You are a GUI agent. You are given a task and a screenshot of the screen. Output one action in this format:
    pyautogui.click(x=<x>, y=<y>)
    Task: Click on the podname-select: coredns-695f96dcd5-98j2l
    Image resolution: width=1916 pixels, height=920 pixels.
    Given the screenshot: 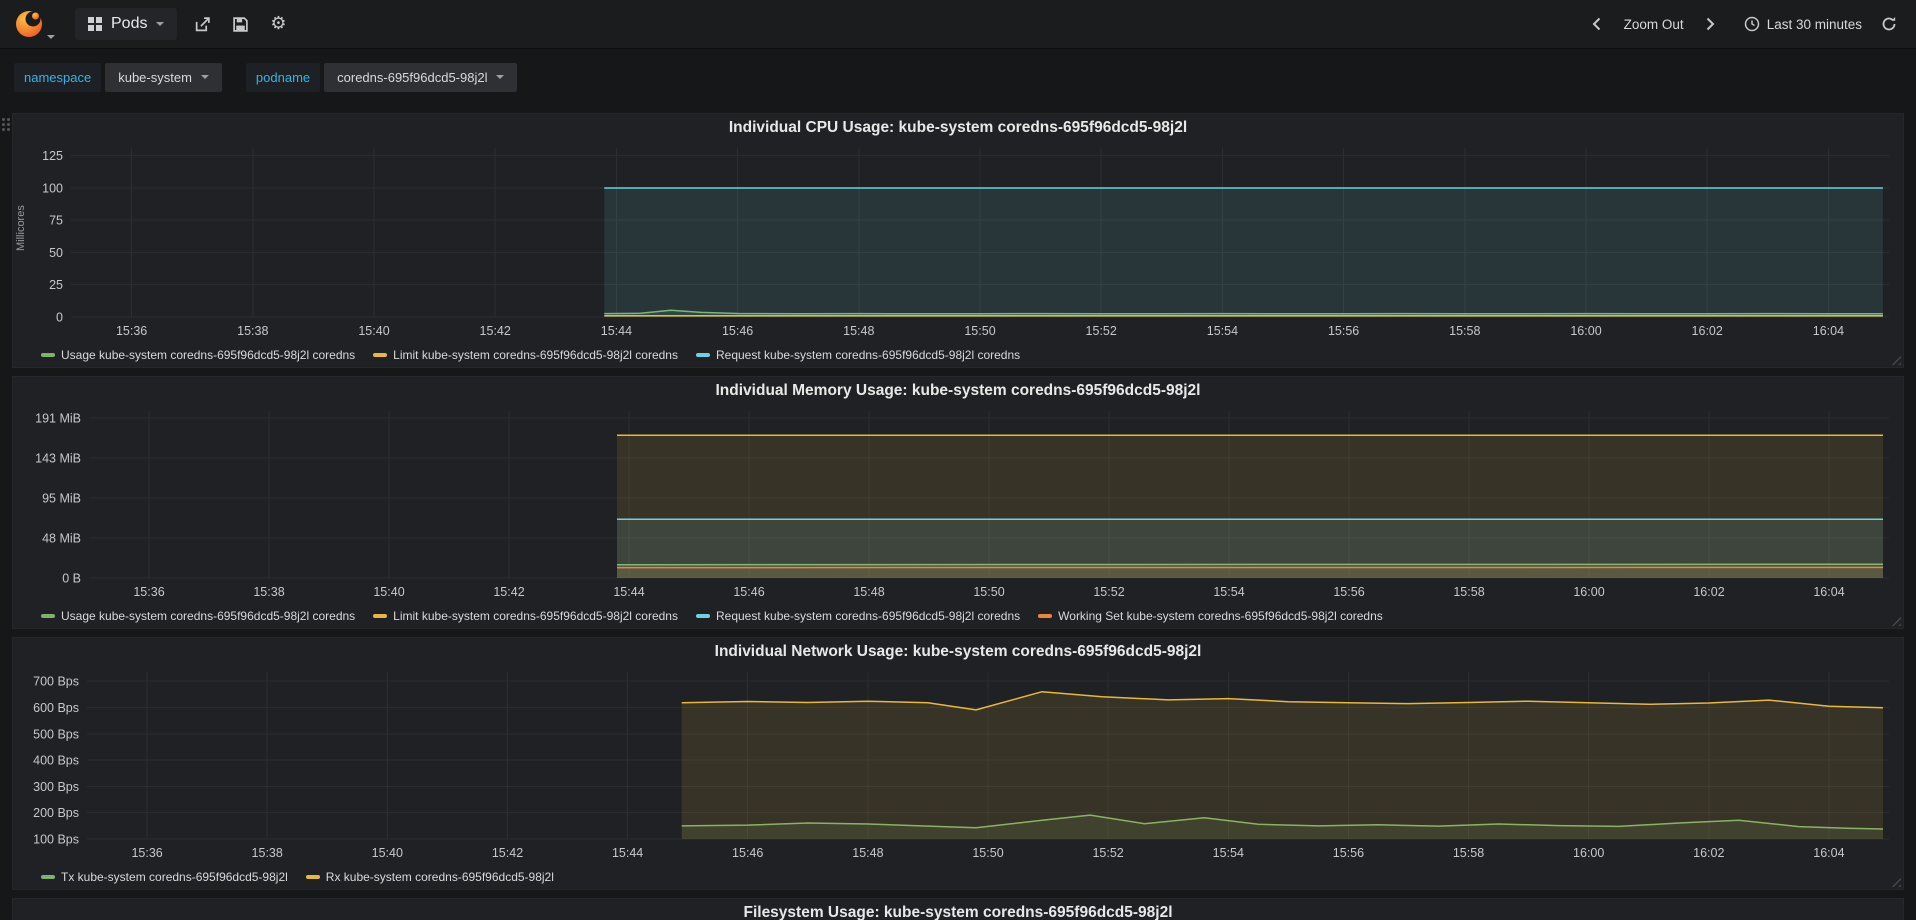 What is the action you would take?
    pyautogui.click(x=421, y=77)
    